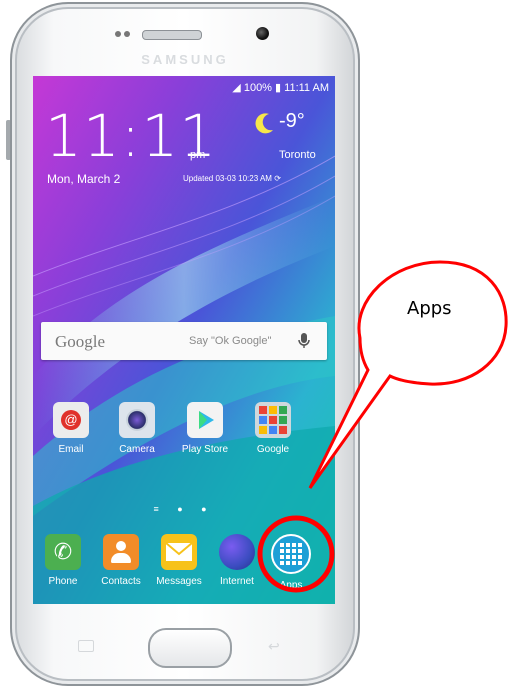 Image resolution: width=510 pixels, height=686 pixels. I want to click on refresh-icon: ⟳, so click(277, 178).